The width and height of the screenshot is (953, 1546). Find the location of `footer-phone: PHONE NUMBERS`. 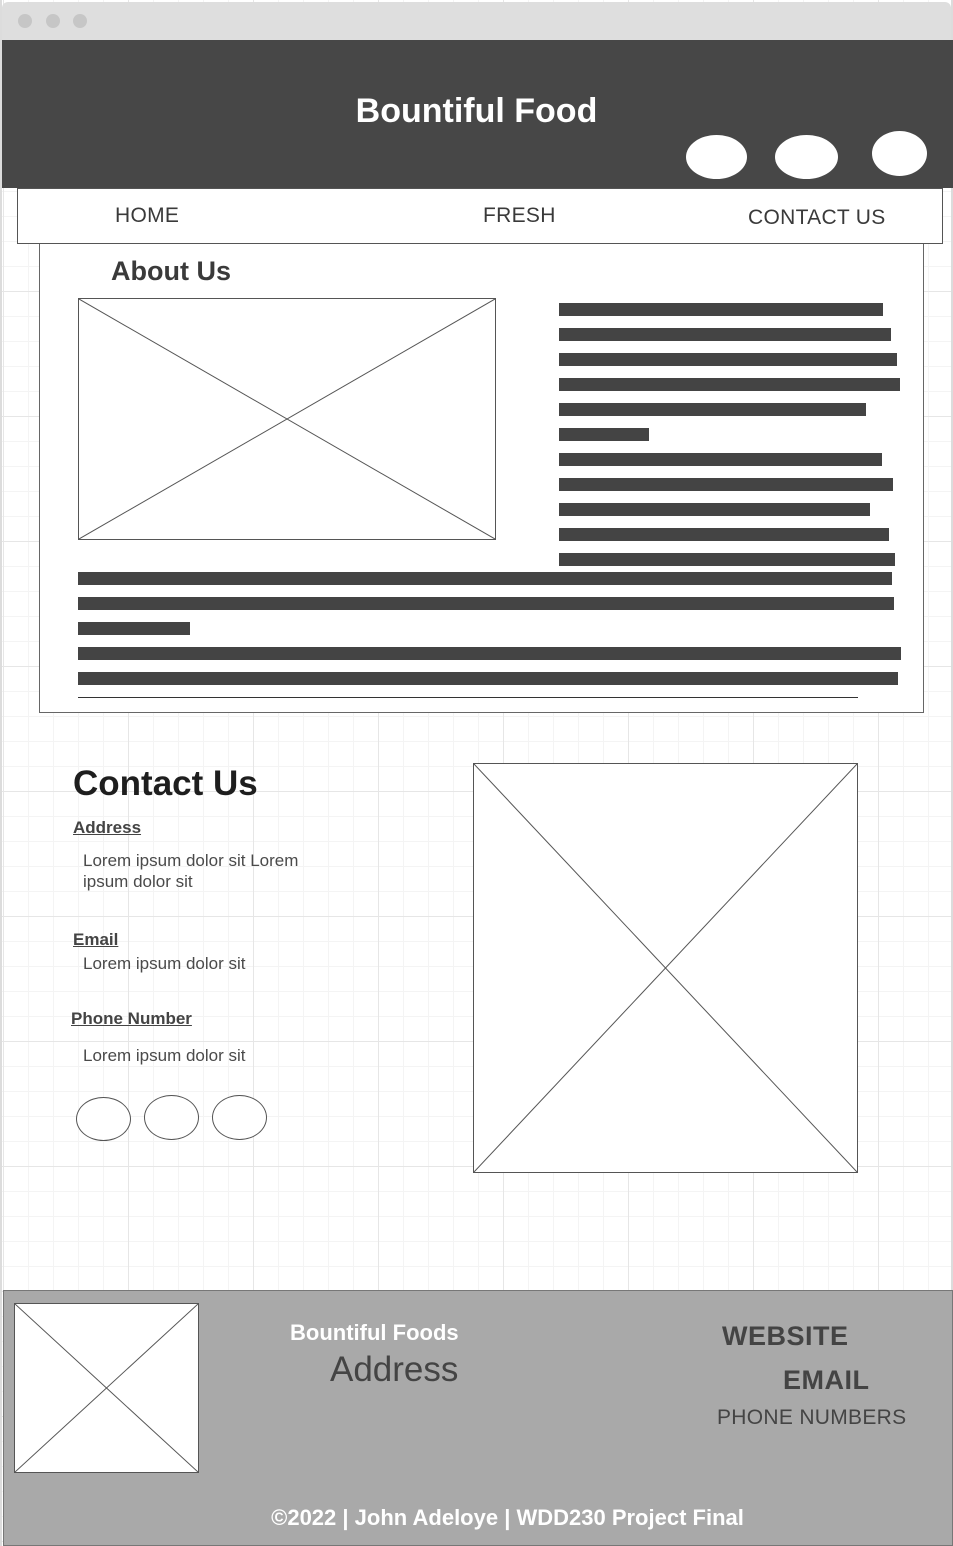

footer-phone: PHONE NUMBERS is located at coordinates (812, 1417).